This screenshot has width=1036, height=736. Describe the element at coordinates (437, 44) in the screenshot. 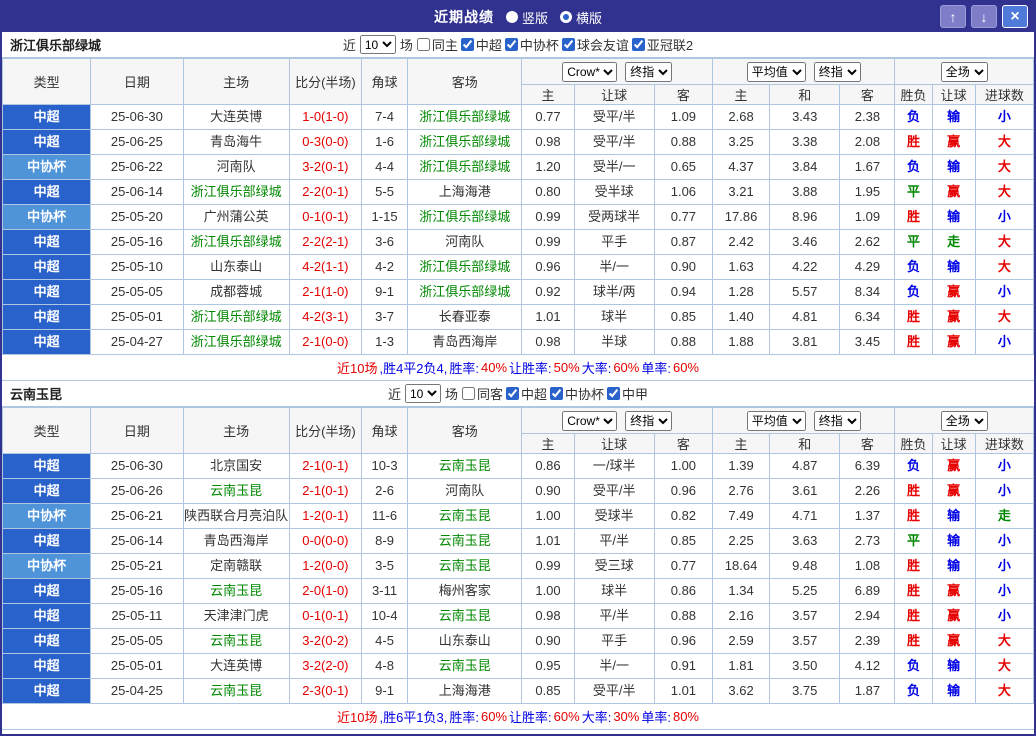

I see `filter-checkbox-1: 同主` at that location.